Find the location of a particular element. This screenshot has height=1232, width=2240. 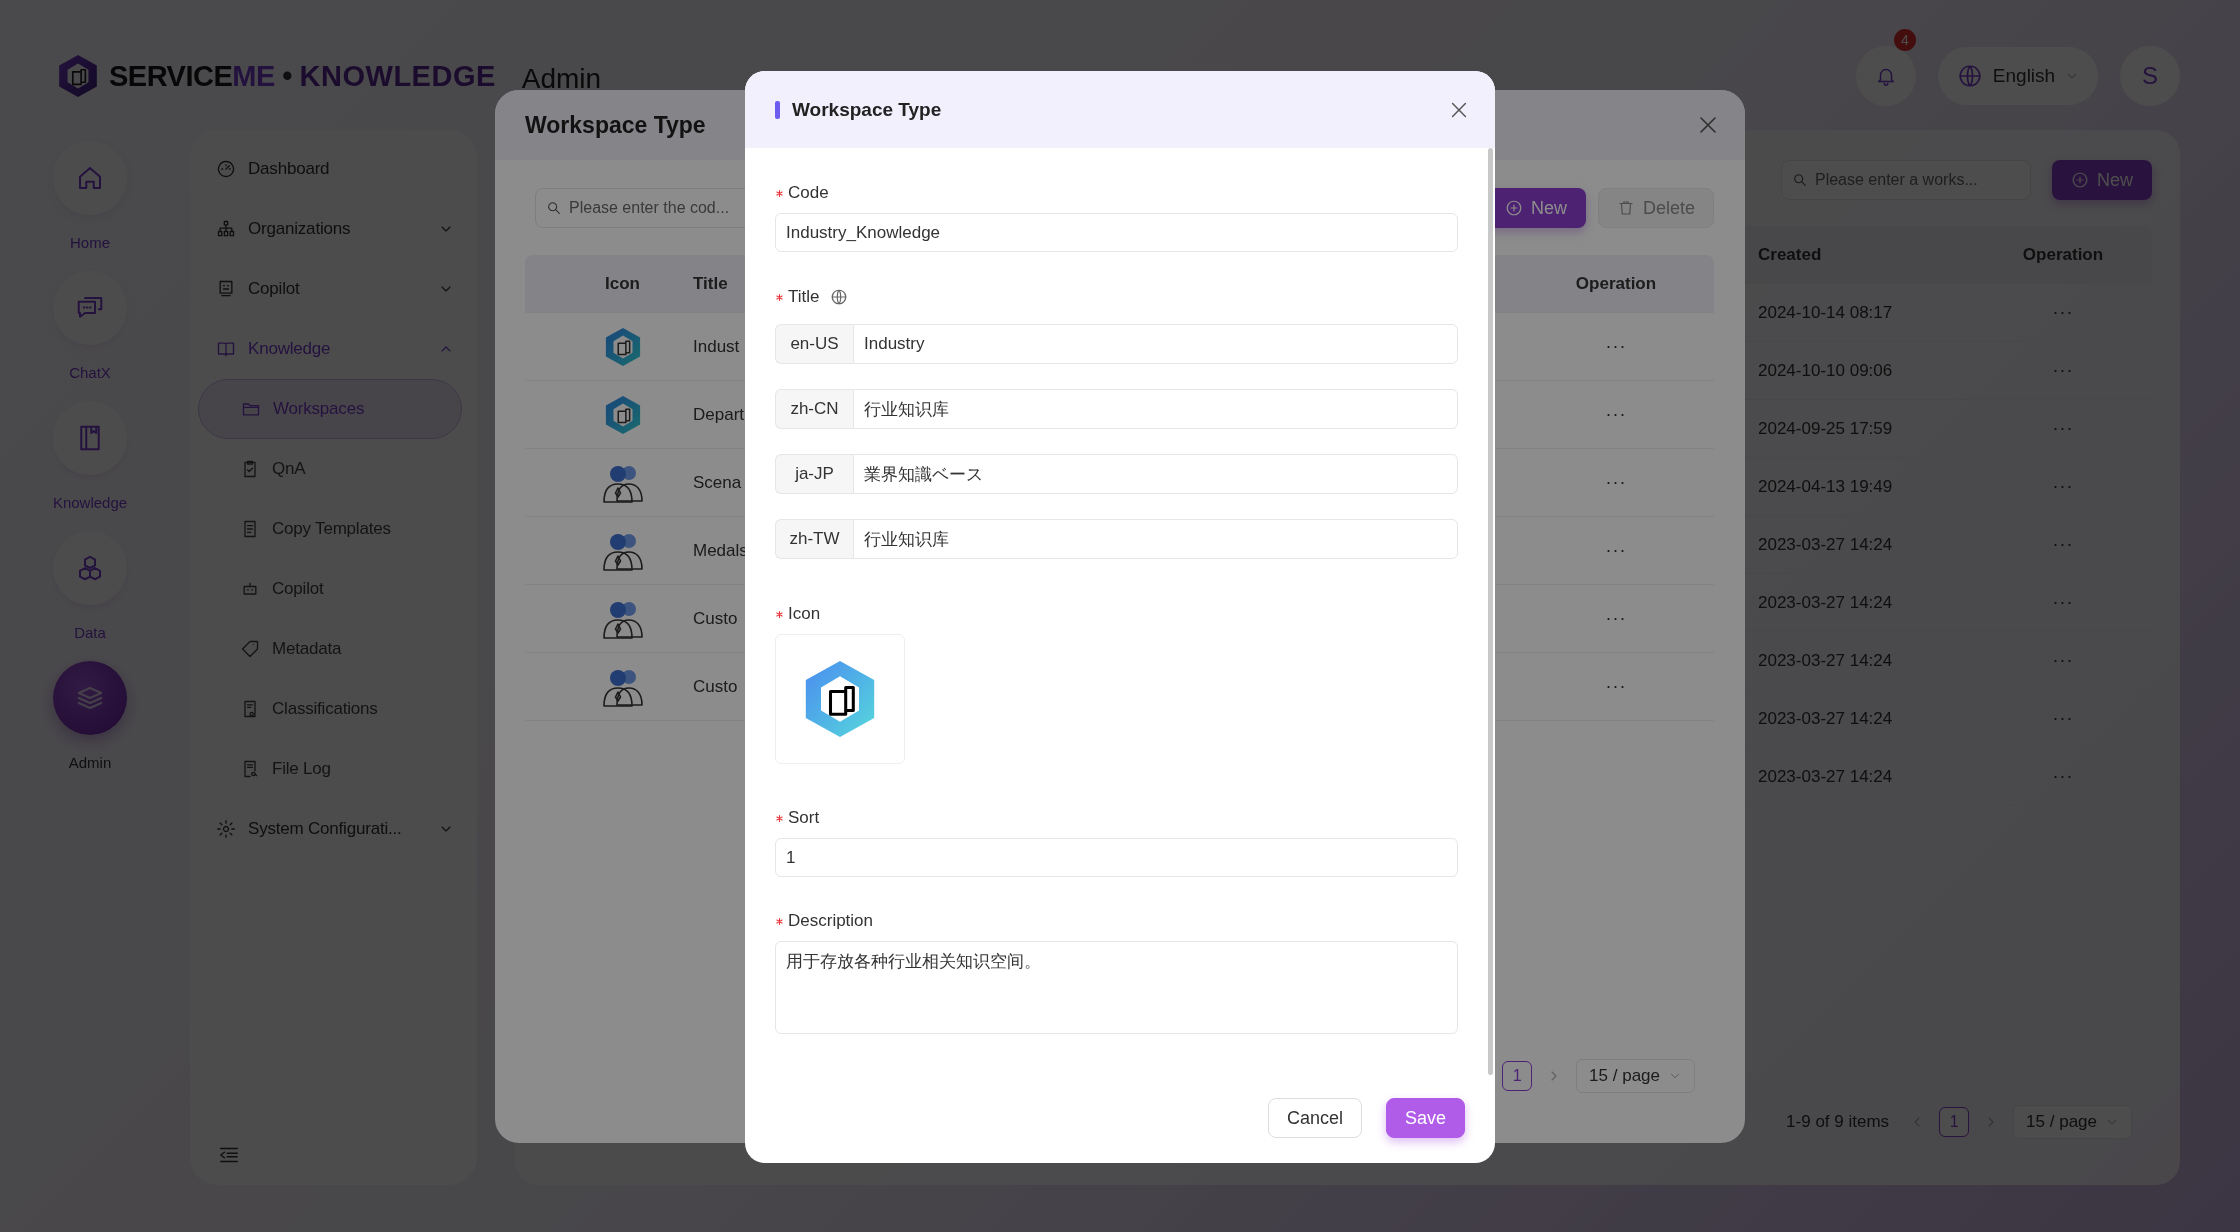

translation-field: Industry is located at coordinates (1155, 344).